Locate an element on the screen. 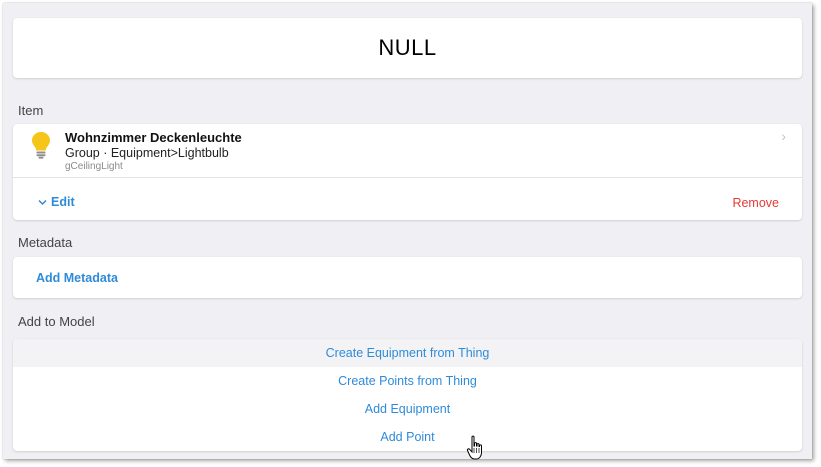 The image size is (821, 467). chevron-right-icon: › is located at coordinates (783, 136).